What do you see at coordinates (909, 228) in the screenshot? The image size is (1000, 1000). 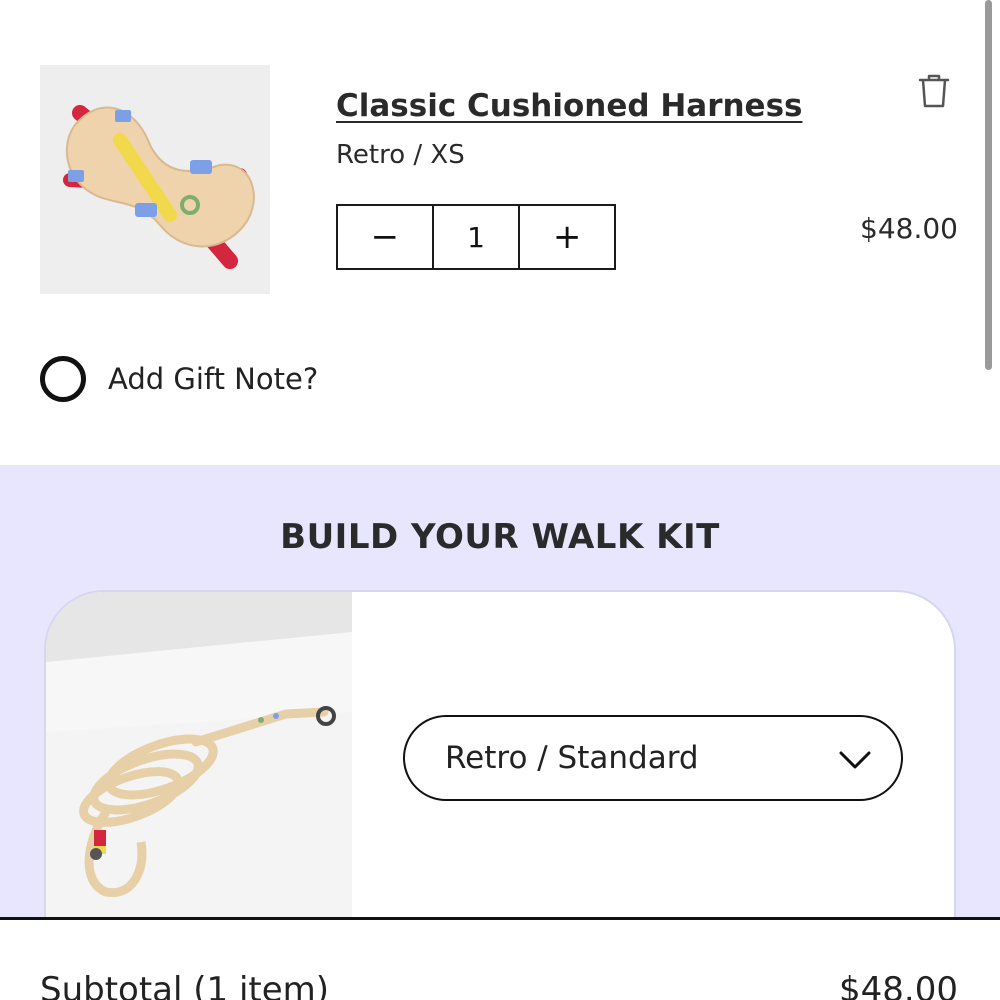 I see `item-price: $48.00` at bounding box center [909, 228].